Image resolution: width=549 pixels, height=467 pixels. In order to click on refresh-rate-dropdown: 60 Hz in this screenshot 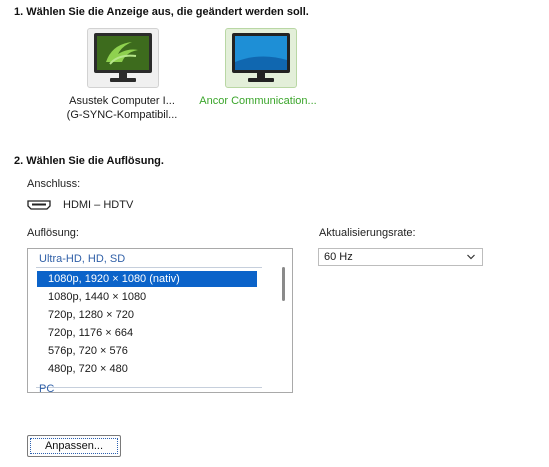, I will do `click(400, 257)`.